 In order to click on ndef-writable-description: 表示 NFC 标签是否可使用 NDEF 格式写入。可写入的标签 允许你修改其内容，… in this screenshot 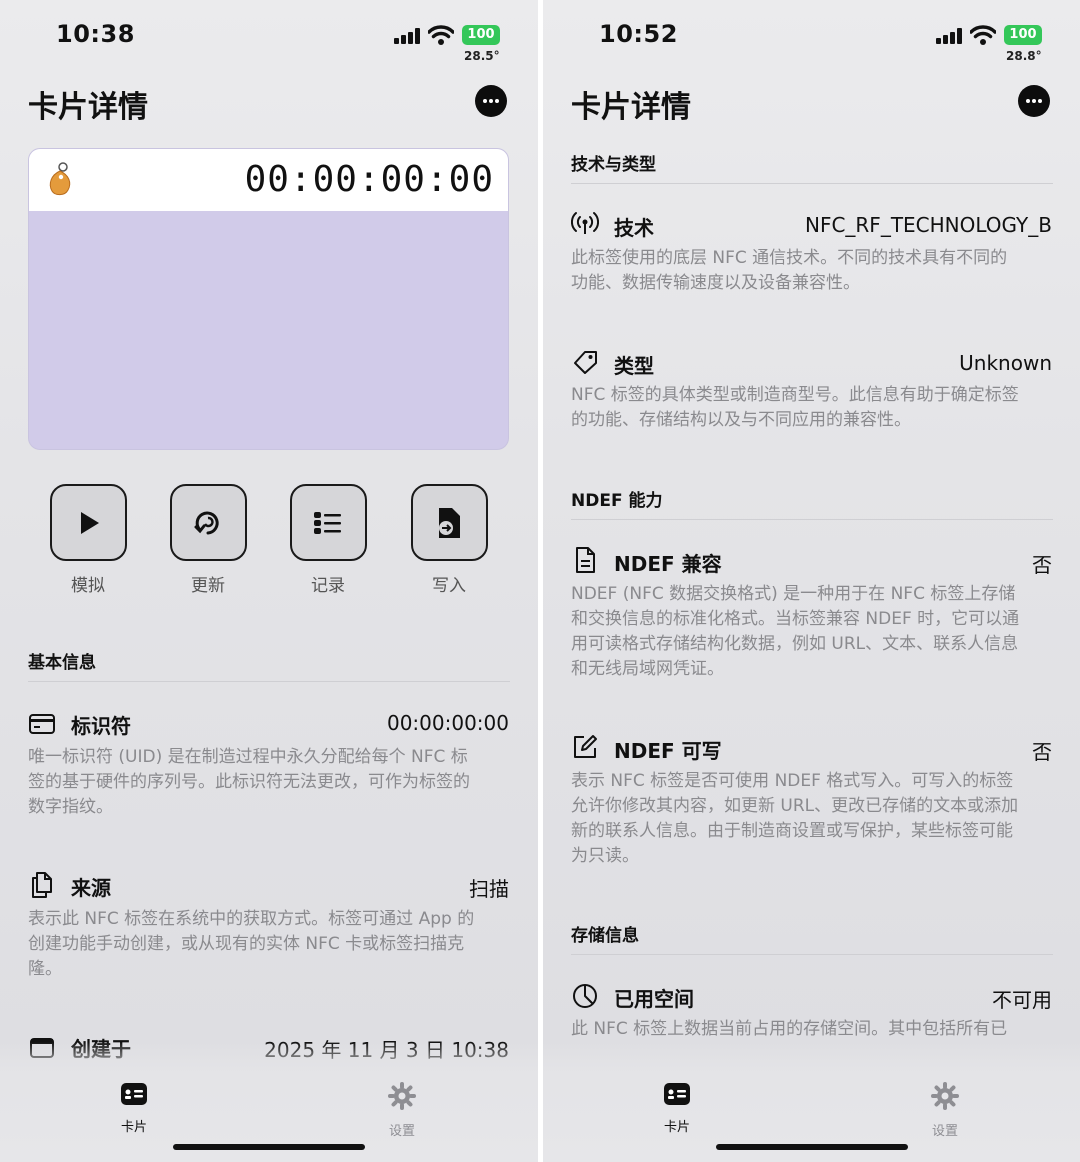, I will do `click(795, 818)`.